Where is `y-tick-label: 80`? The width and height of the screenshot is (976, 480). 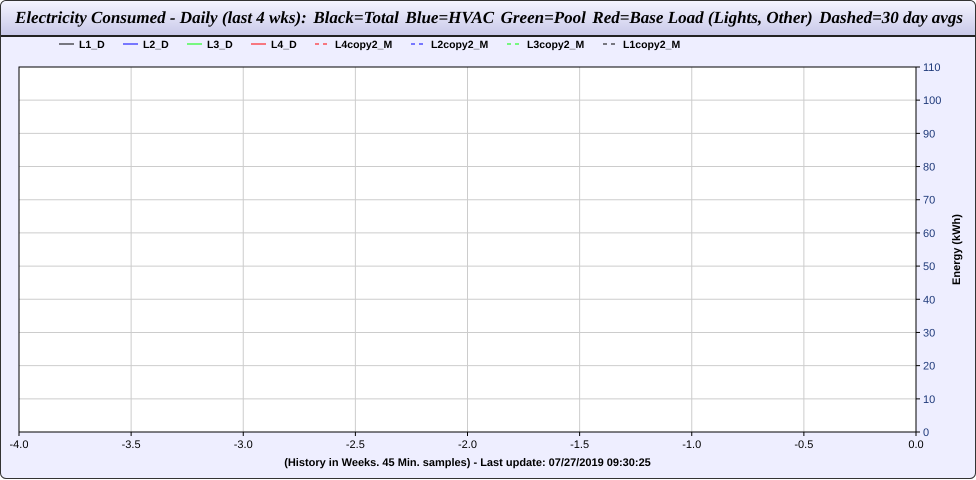
y-tick-label: 80 is located at coordinates (929, 168).